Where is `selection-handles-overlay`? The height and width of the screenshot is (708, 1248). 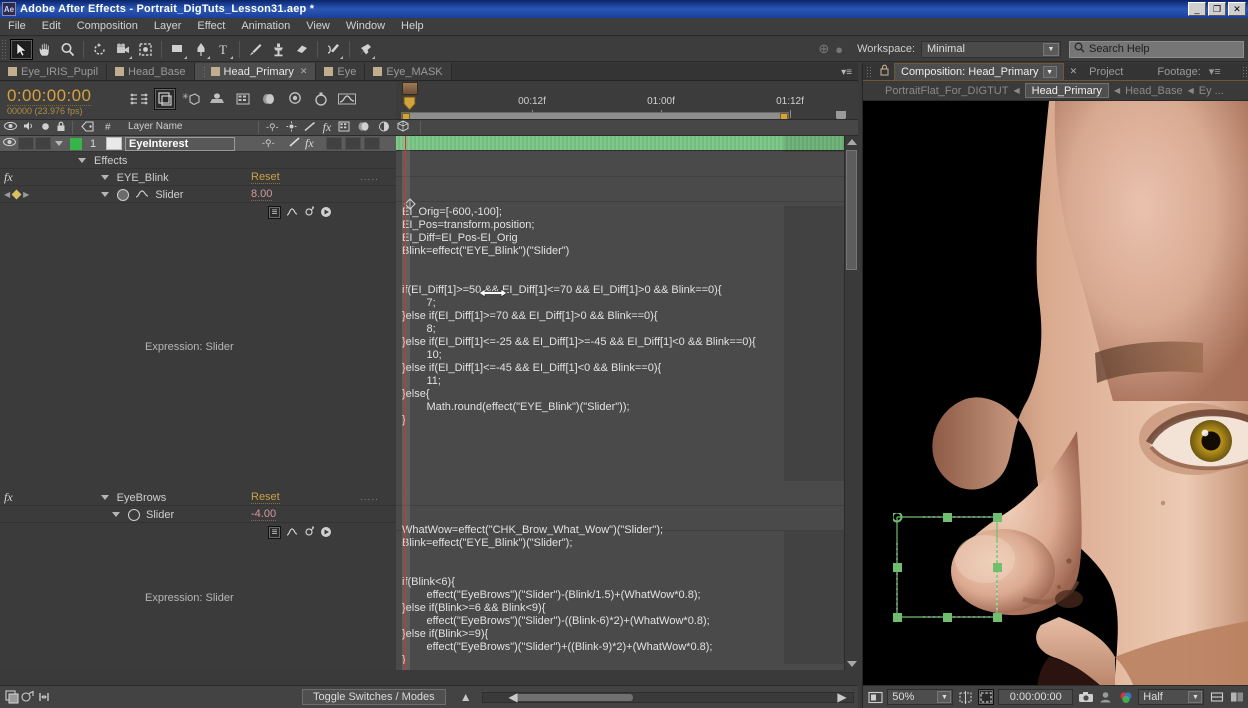 selection-handles-overlay is located at coordinates (947, 567).